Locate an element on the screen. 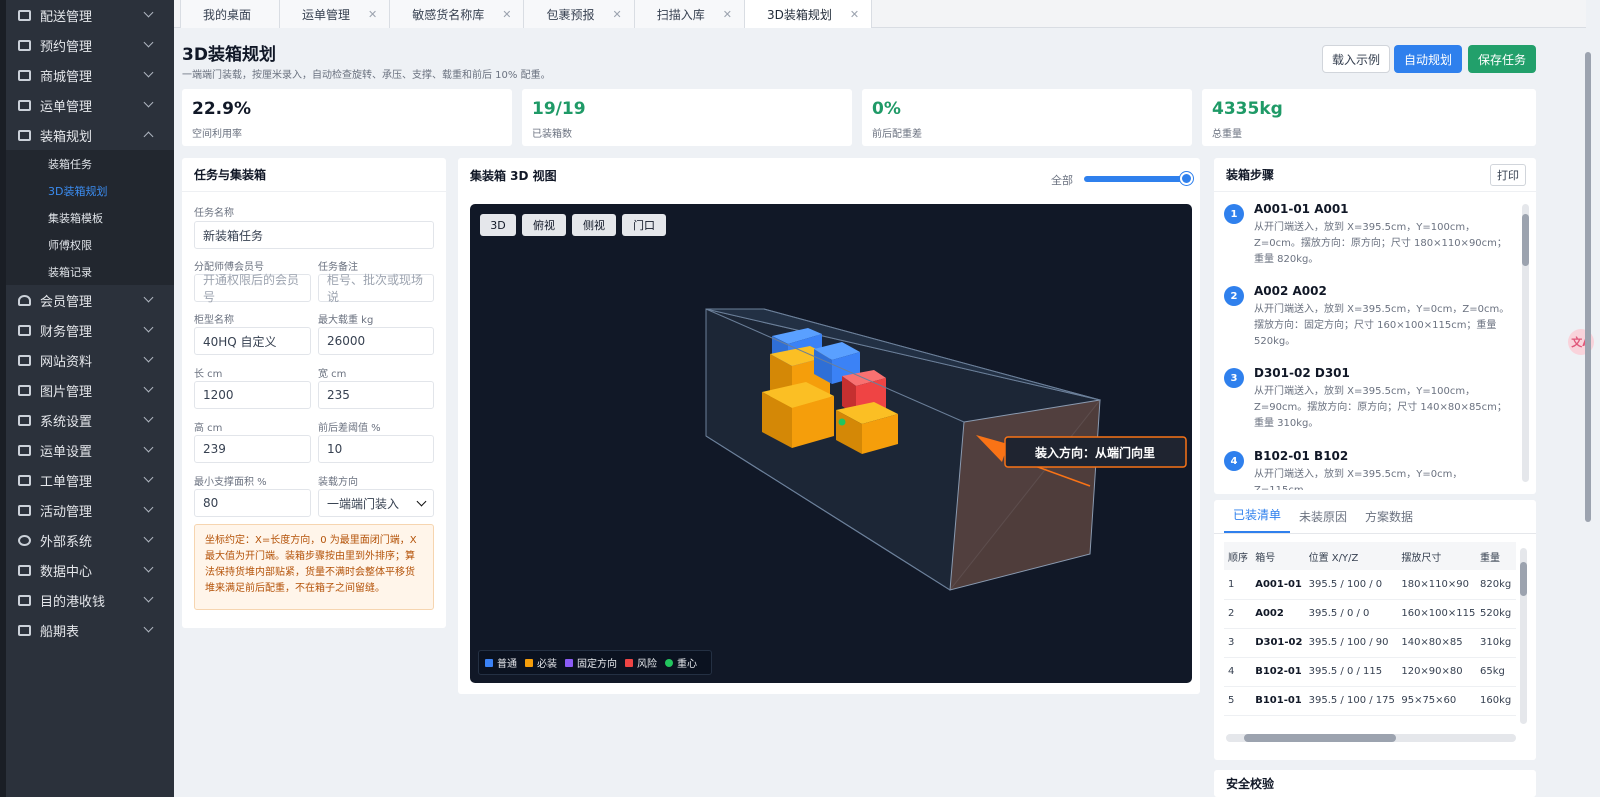  tab: 扫描入库 ✕ is located at coordinates (689, 14).